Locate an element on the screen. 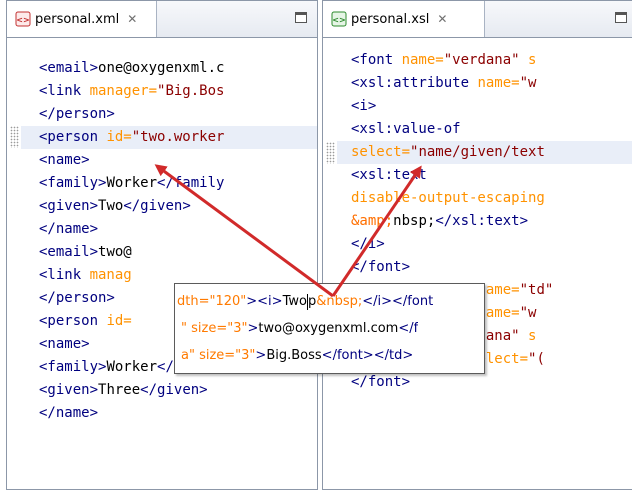 This screenshot has width=632, height=490. code-line: <i> is located at coordinates (484, 106).